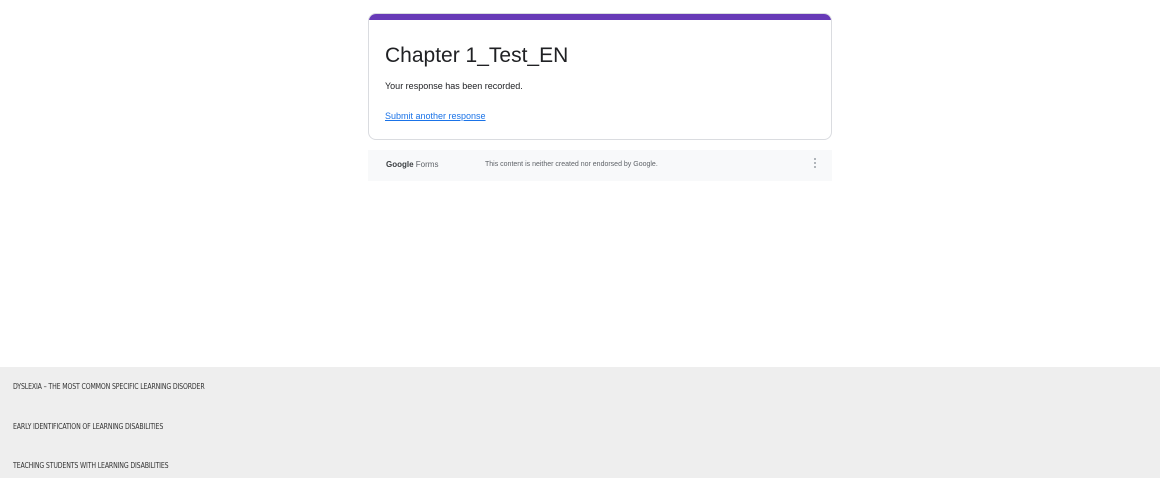  Describe the element at coordinates (426, 164) in the screenshot. I see `brand-forms-text: Forms` at that location.